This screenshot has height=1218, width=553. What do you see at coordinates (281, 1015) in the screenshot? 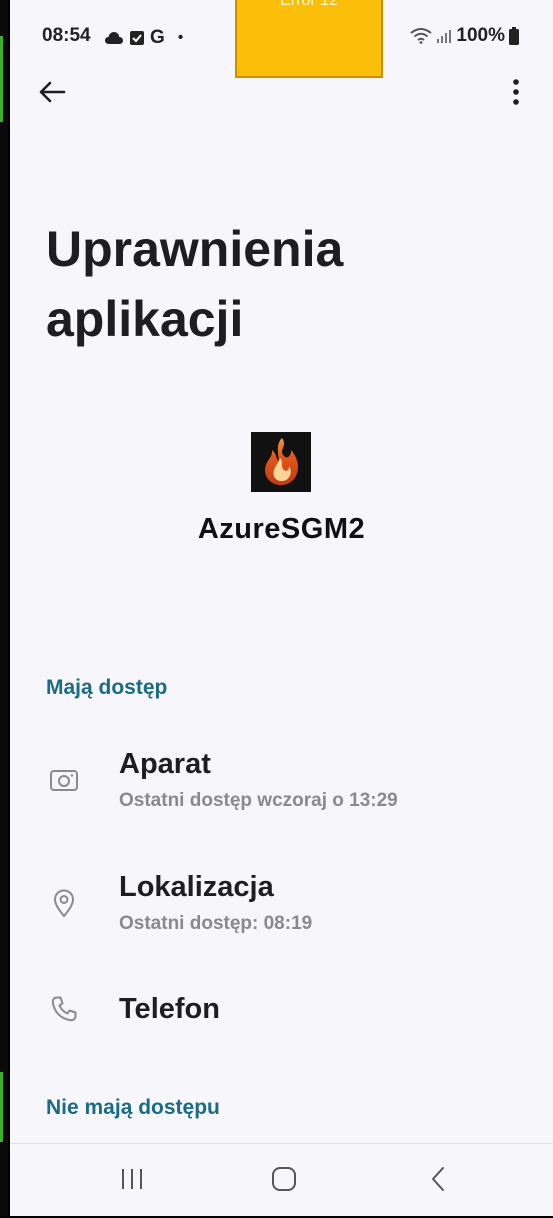
I see `permission-item-phone: Telefon` at bounding box center [281, 1015].